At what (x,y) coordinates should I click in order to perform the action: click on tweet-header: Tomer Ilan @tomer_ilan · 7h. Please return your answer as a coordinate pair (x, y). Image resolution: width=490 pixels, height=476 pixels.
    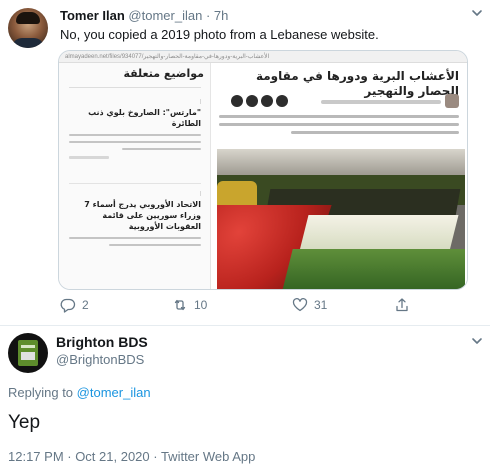
    Looking at the image, I should click on (144, 15).